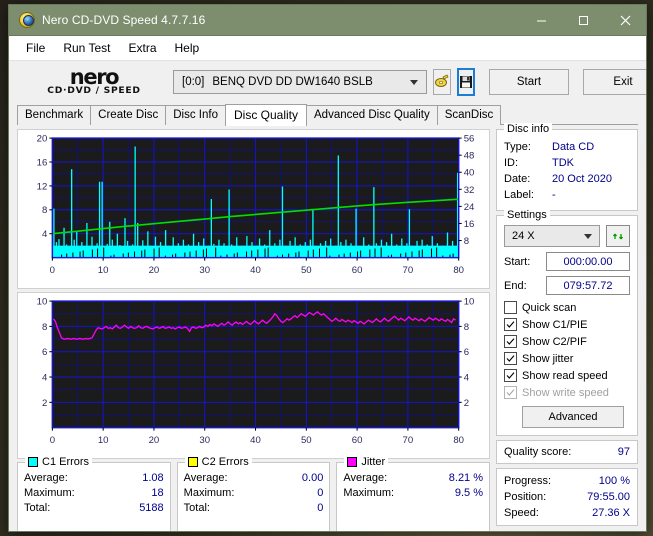 The height and width of the screenshot is (536, 653). What do you see at coordinates (153, 478) in the screenshot?
I see `c1-average-value: 1.08` at bounding box center [153, 478].